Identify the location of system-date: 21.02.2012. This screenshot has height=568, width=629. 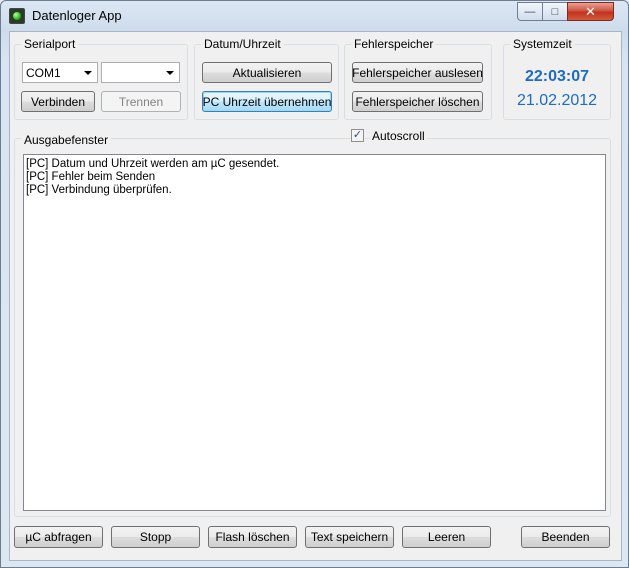
(557, 100).